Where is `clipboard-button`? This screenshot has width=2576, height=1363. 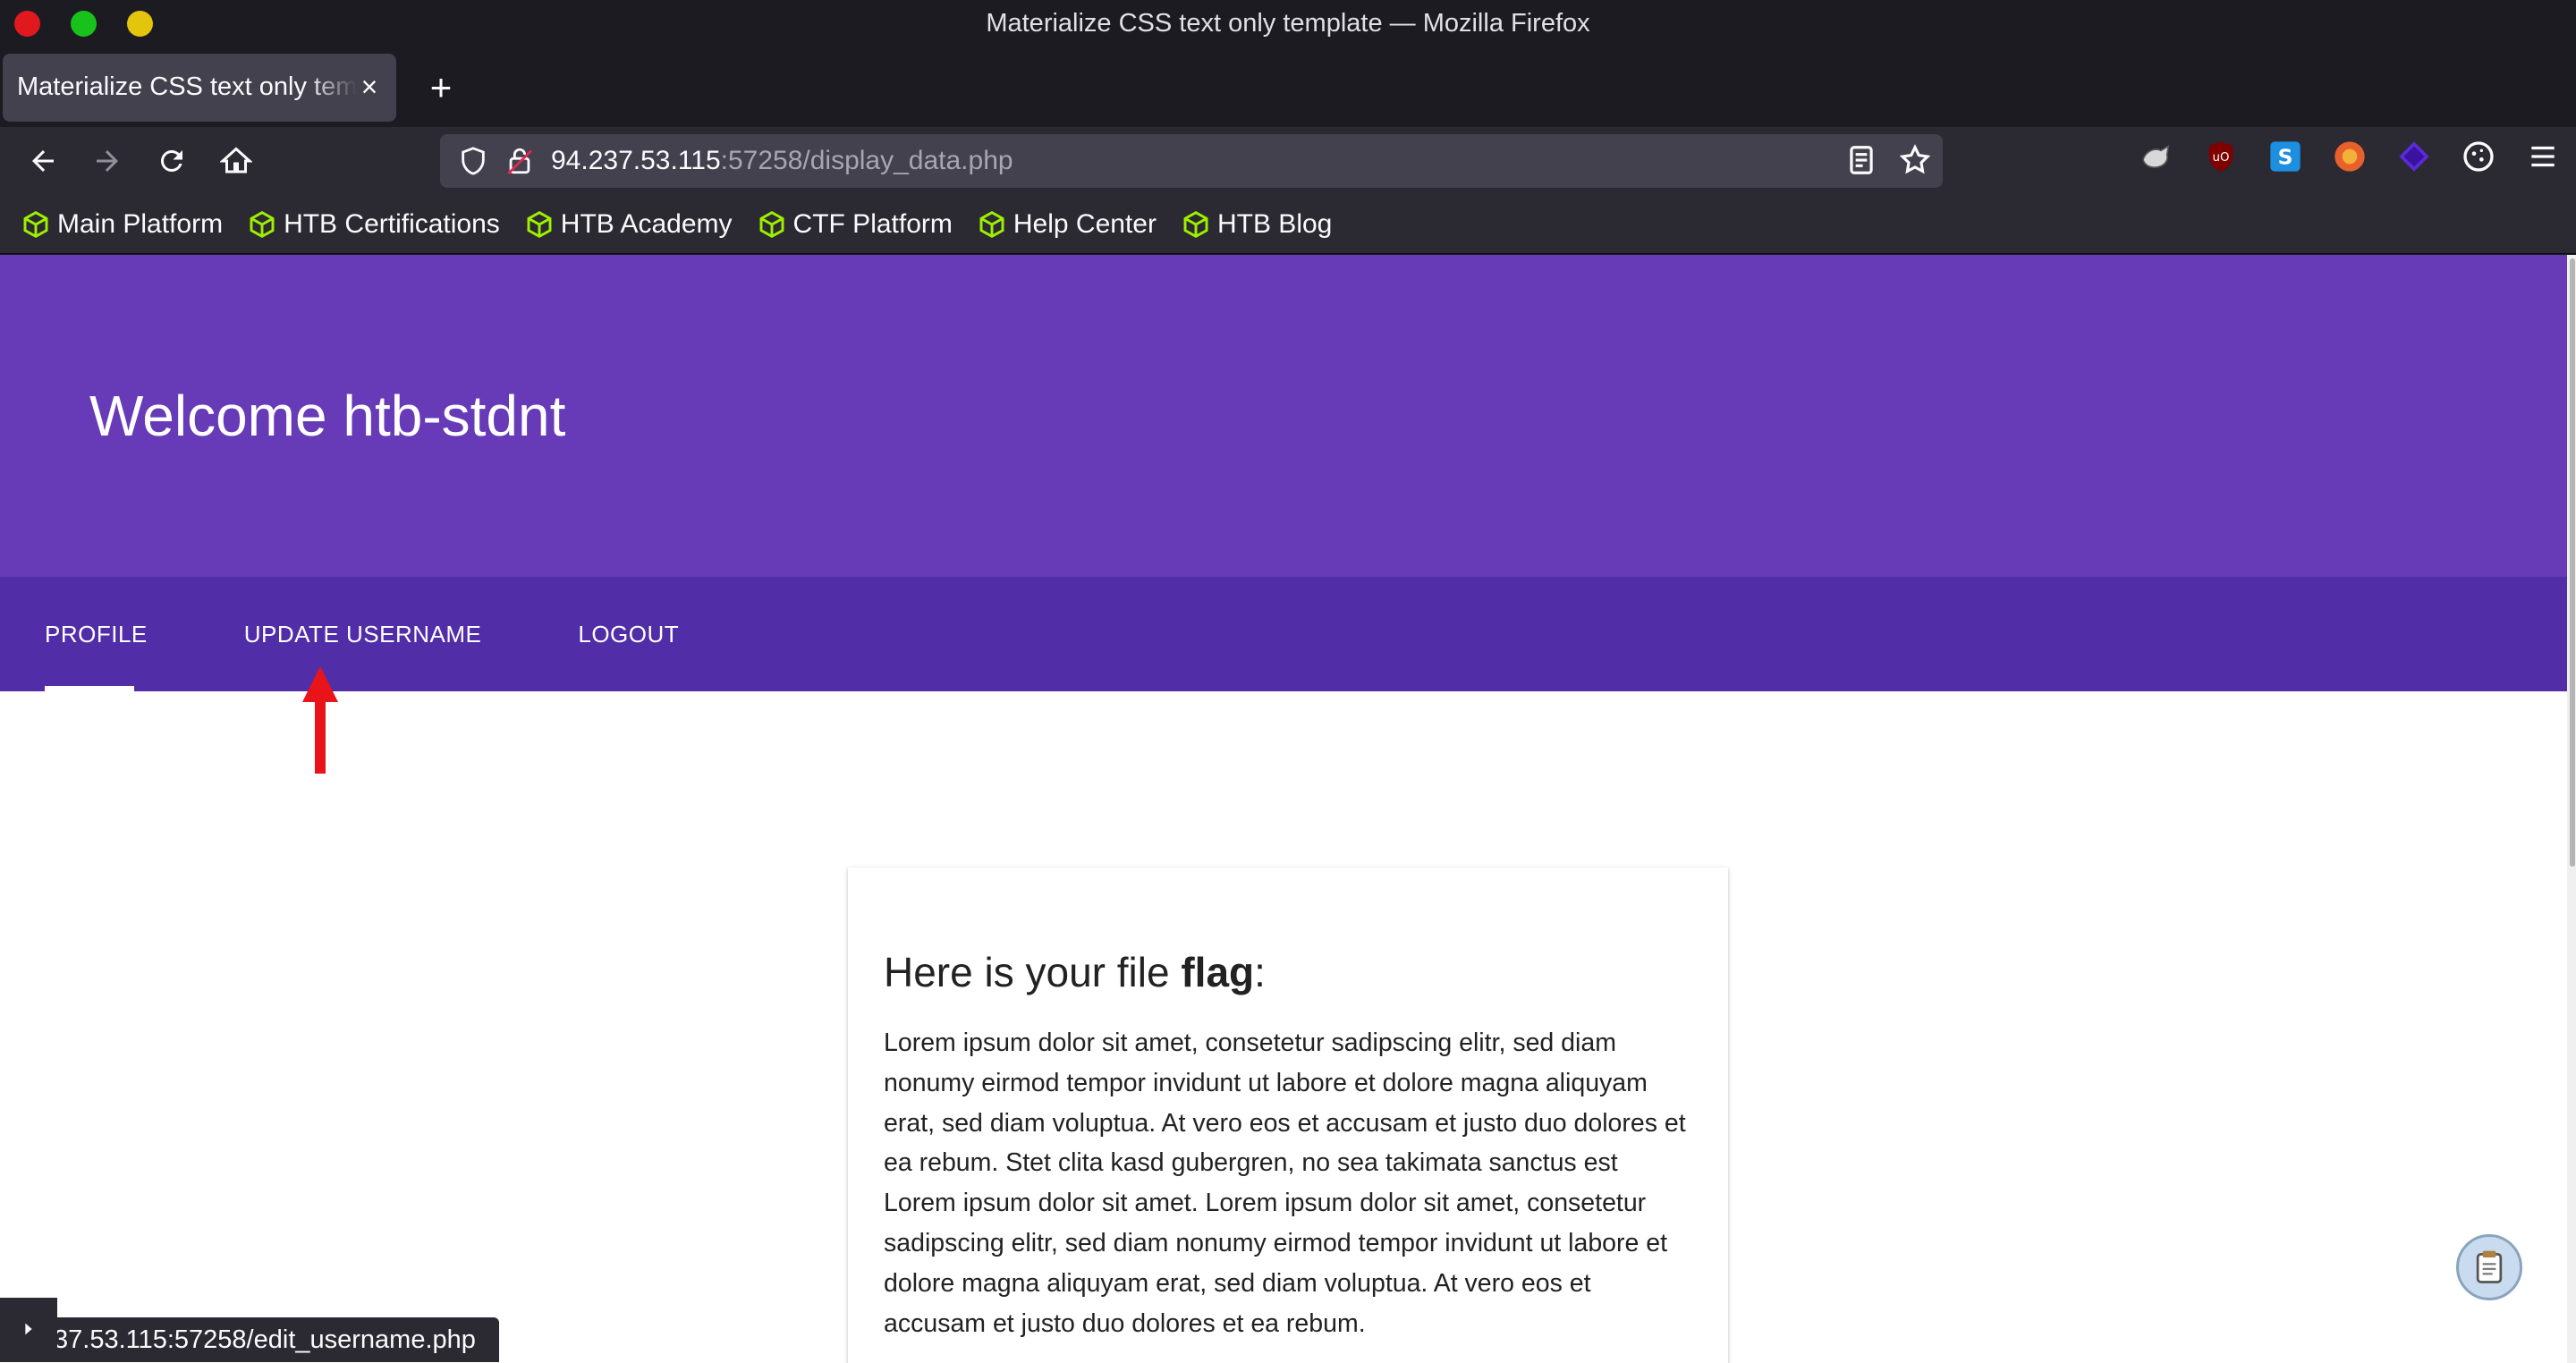
clipboard-button is located at coordinates (2489, 1267).